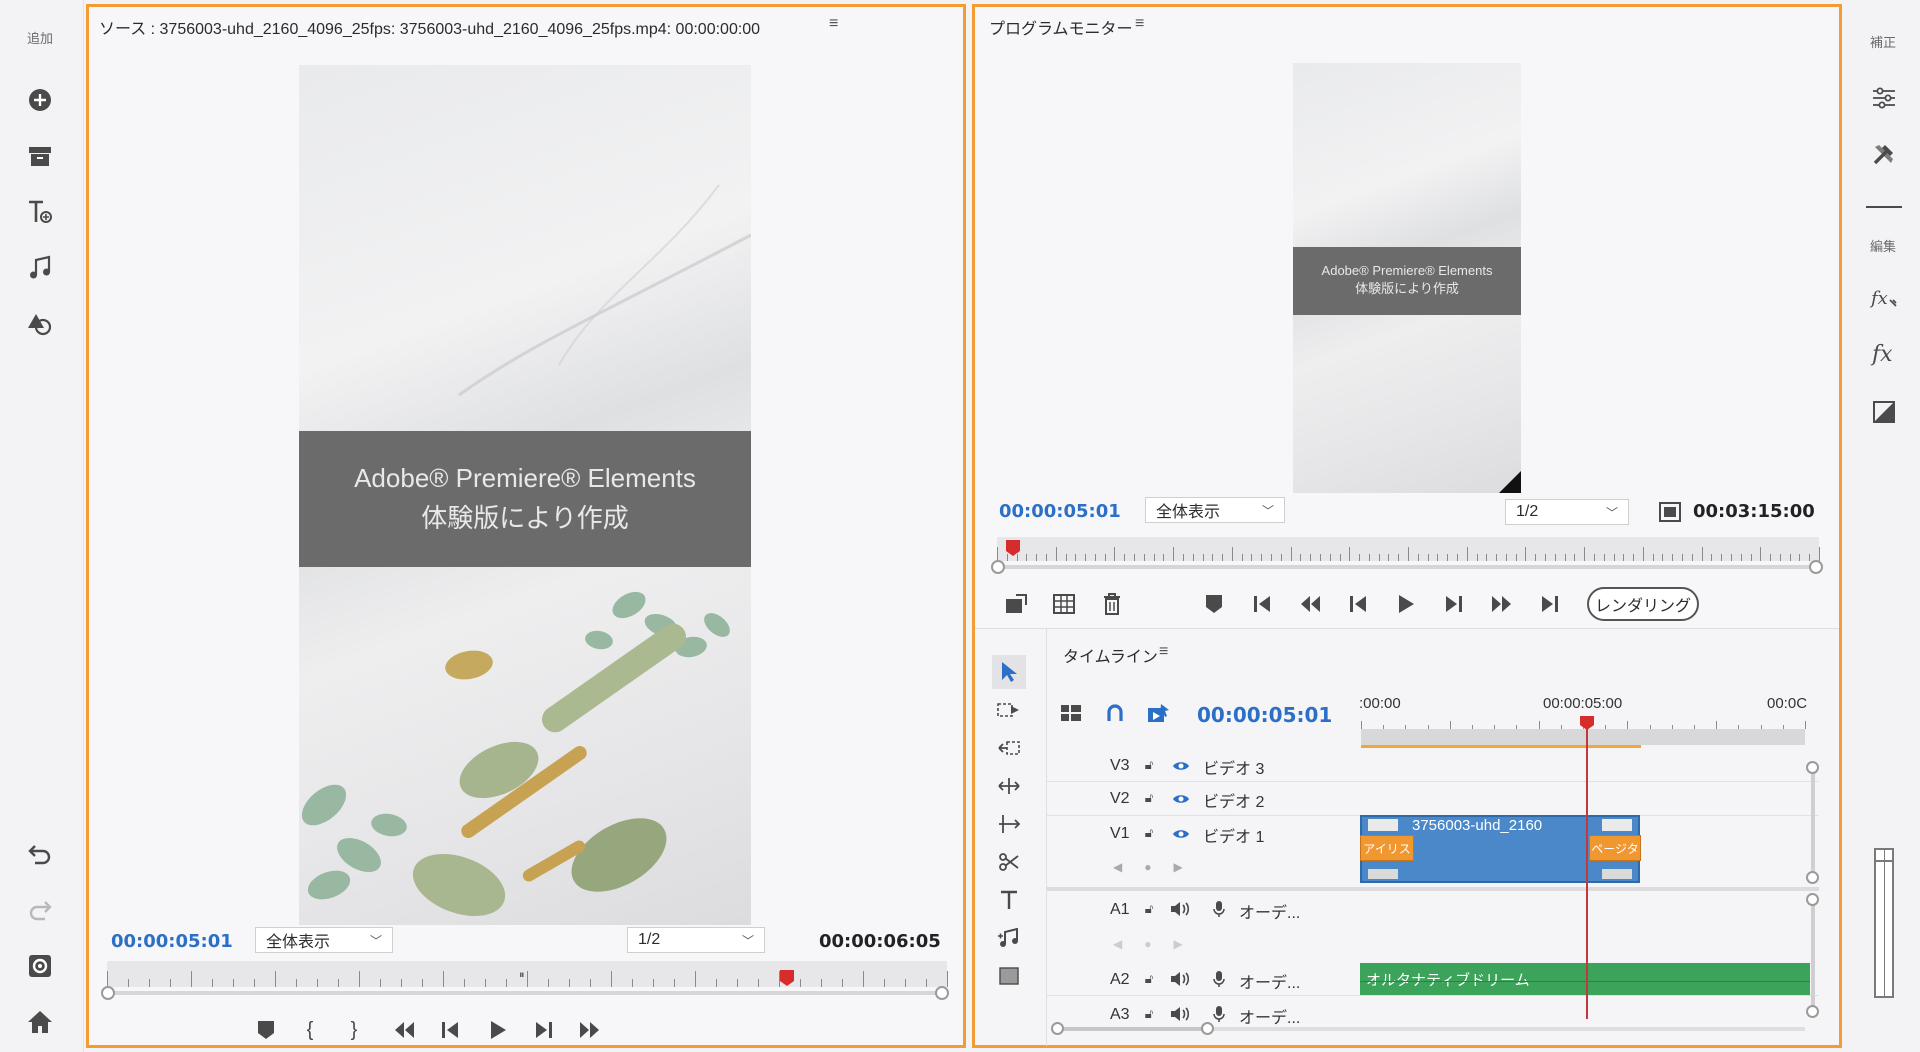 This screenshot has width=1920, height=1052. I want to click on timeline-scroll-left-handle, so click(1057, 1028).